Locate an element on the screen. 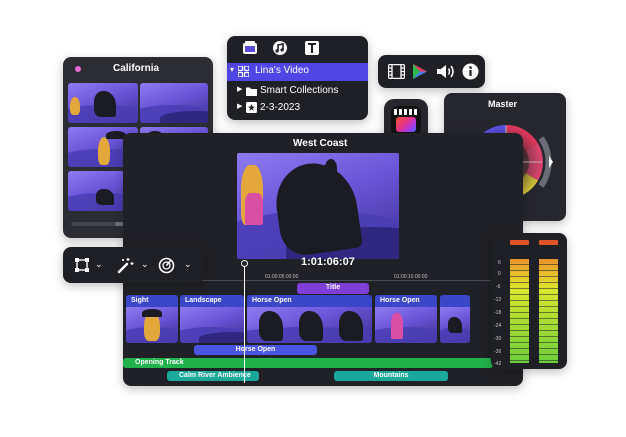 The height and width of the screenshot is (437, 626). titles-icon is located at coordinates (312, 48).